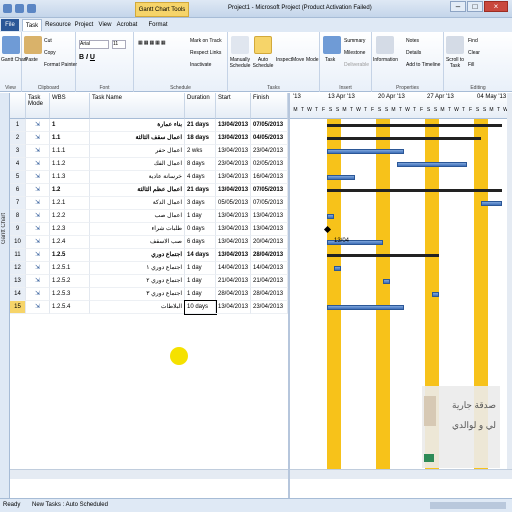  Describe the element at coordinates (70, 190) in the screenshot. I see `table-cell-wbs: 1.2` at that location.